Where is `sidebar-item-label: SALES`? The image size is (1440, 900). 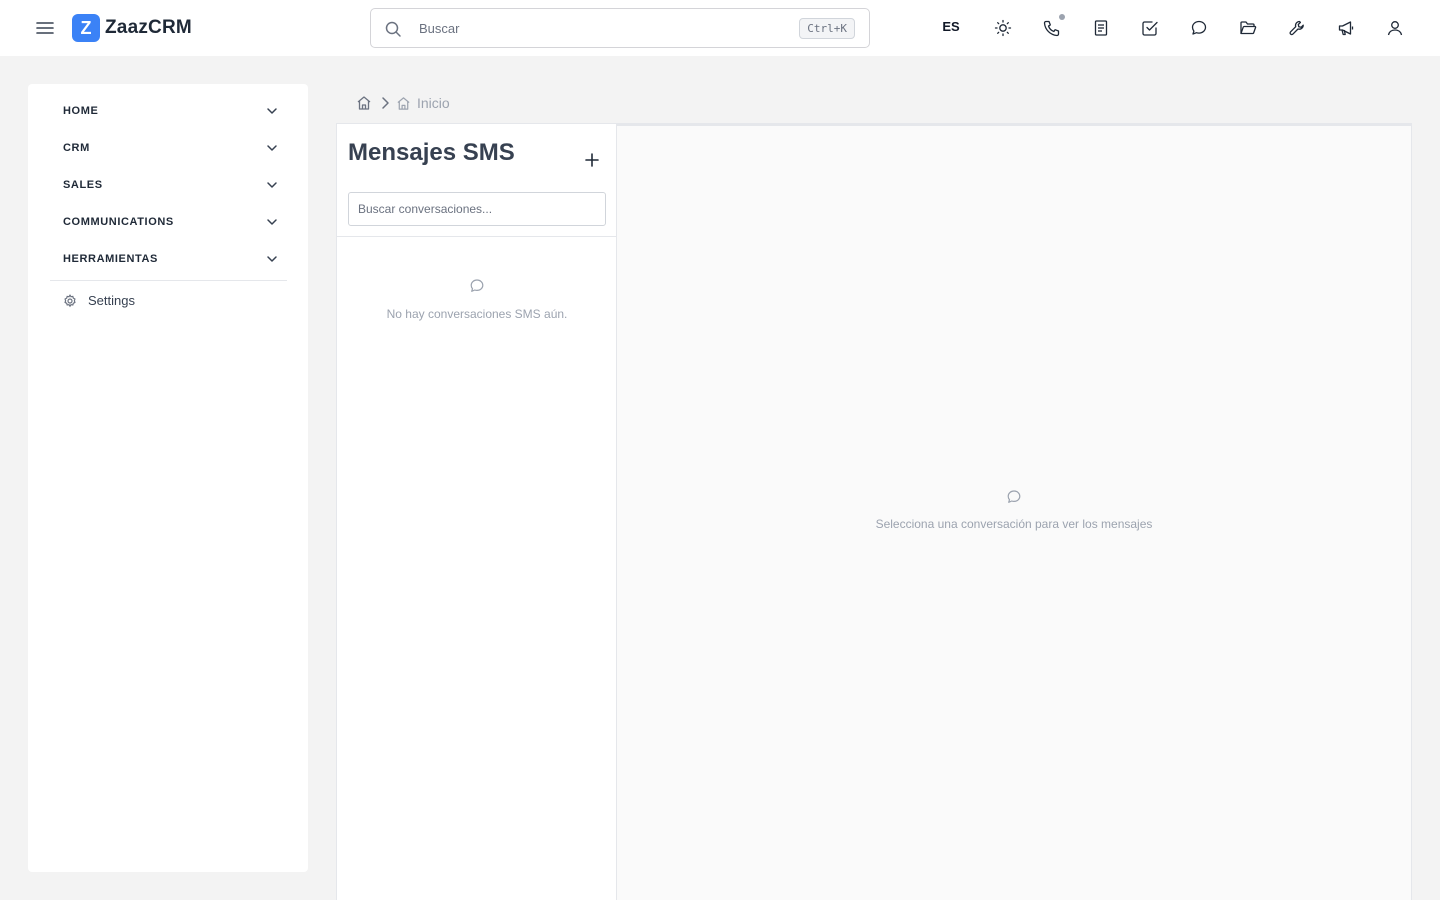 sidebar-item-label: SALES is located at coordinates (83, 185).